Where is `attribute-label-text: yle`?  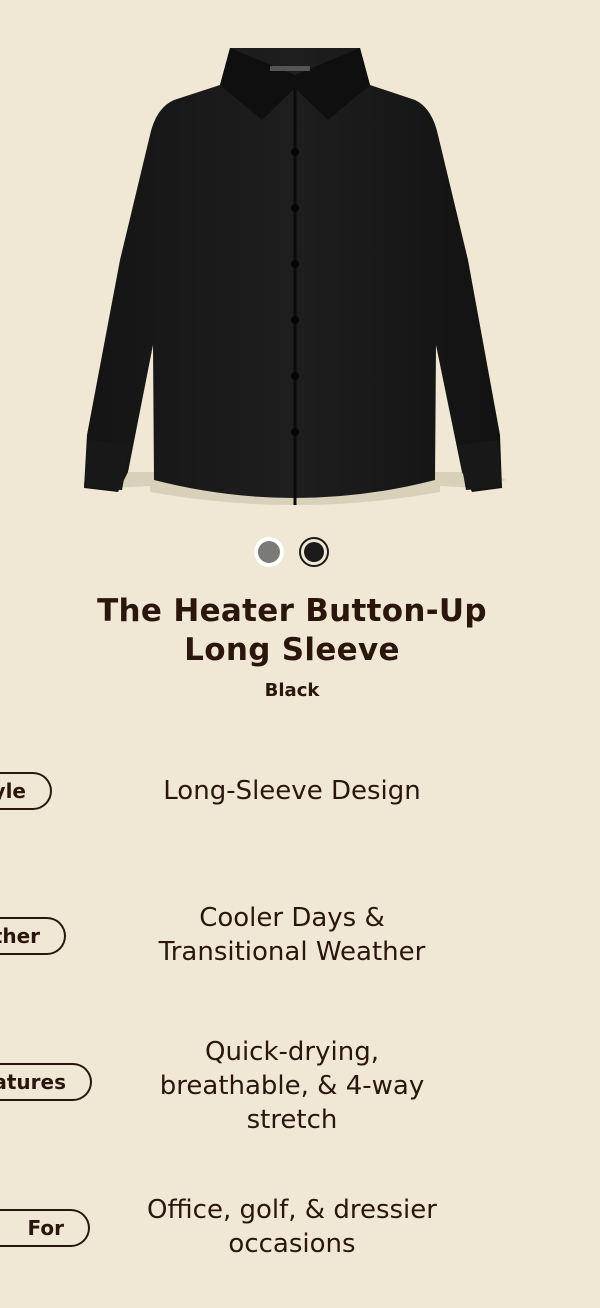 attribute-label-text: yle is located at coordinates (13, 791).